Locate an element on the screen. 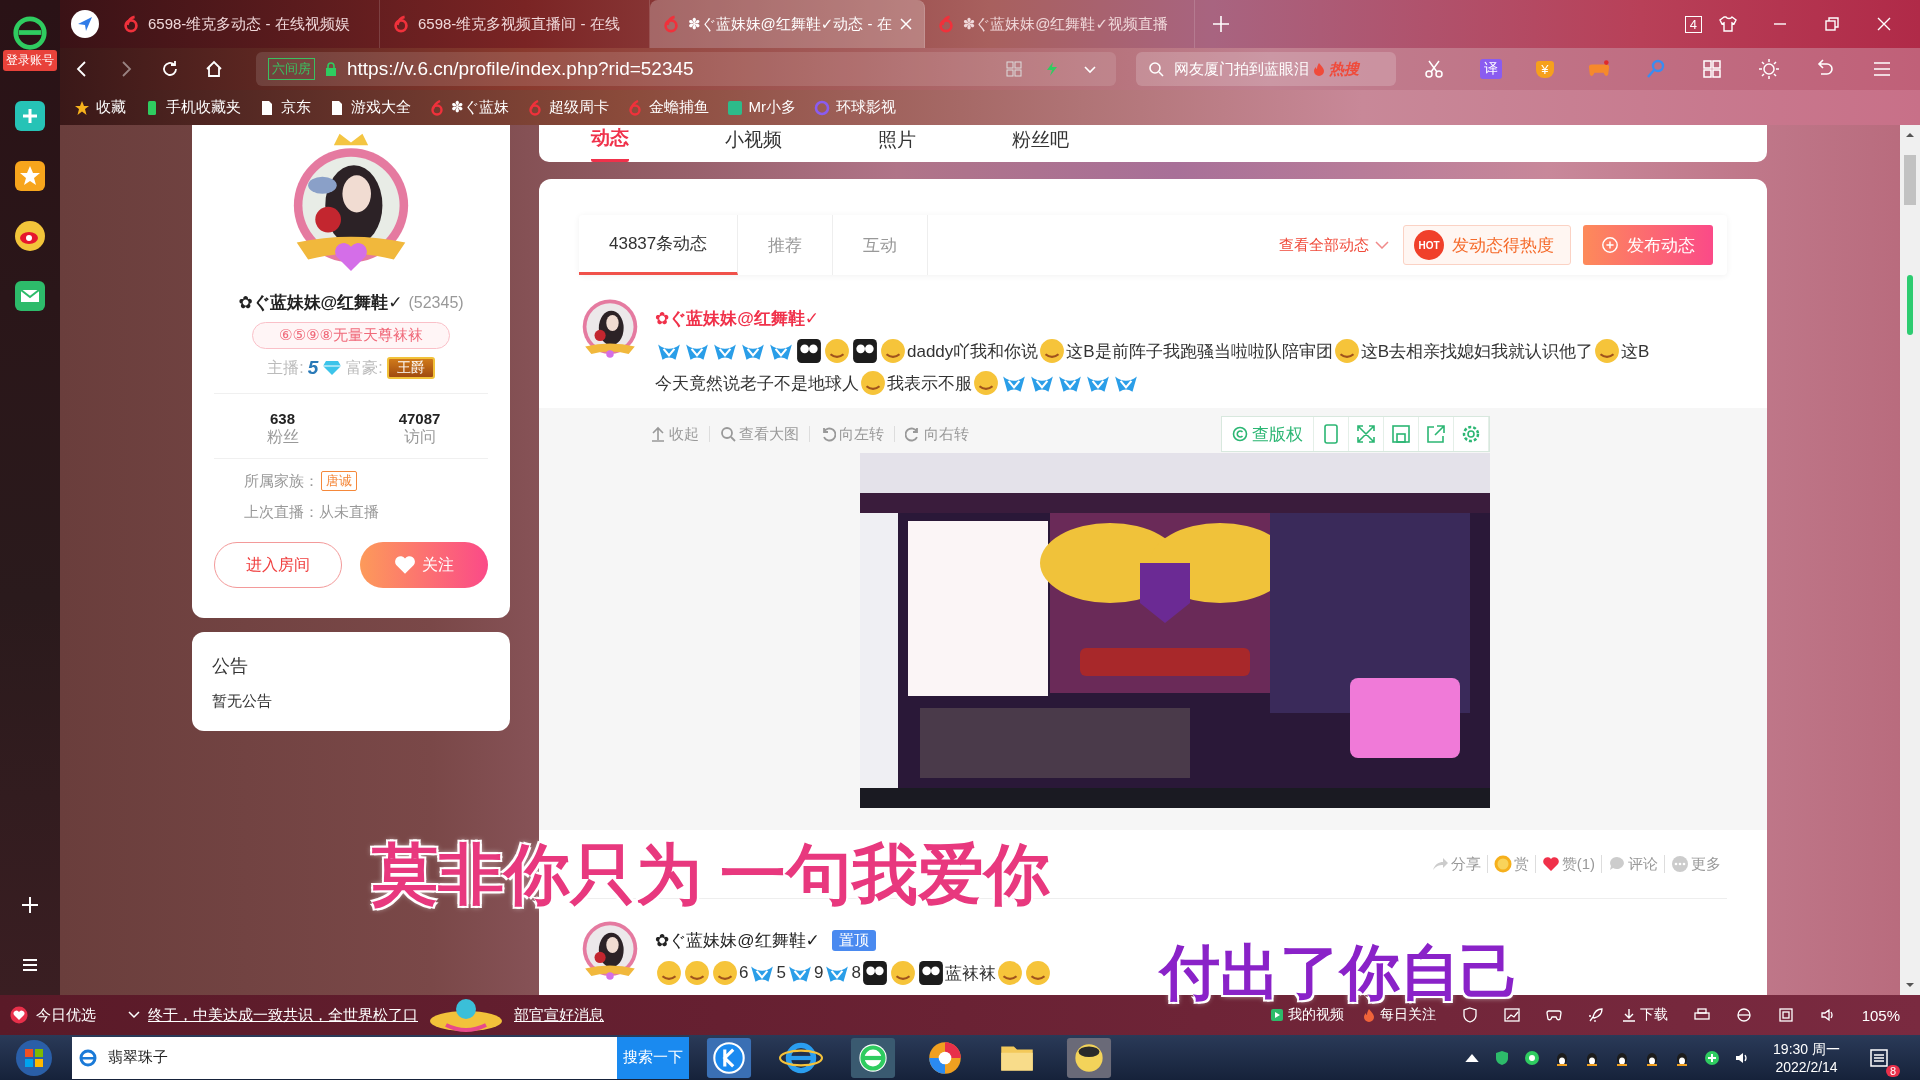 The image size is (1920, 1080). tool-icon is located at coordinates (828, 434).